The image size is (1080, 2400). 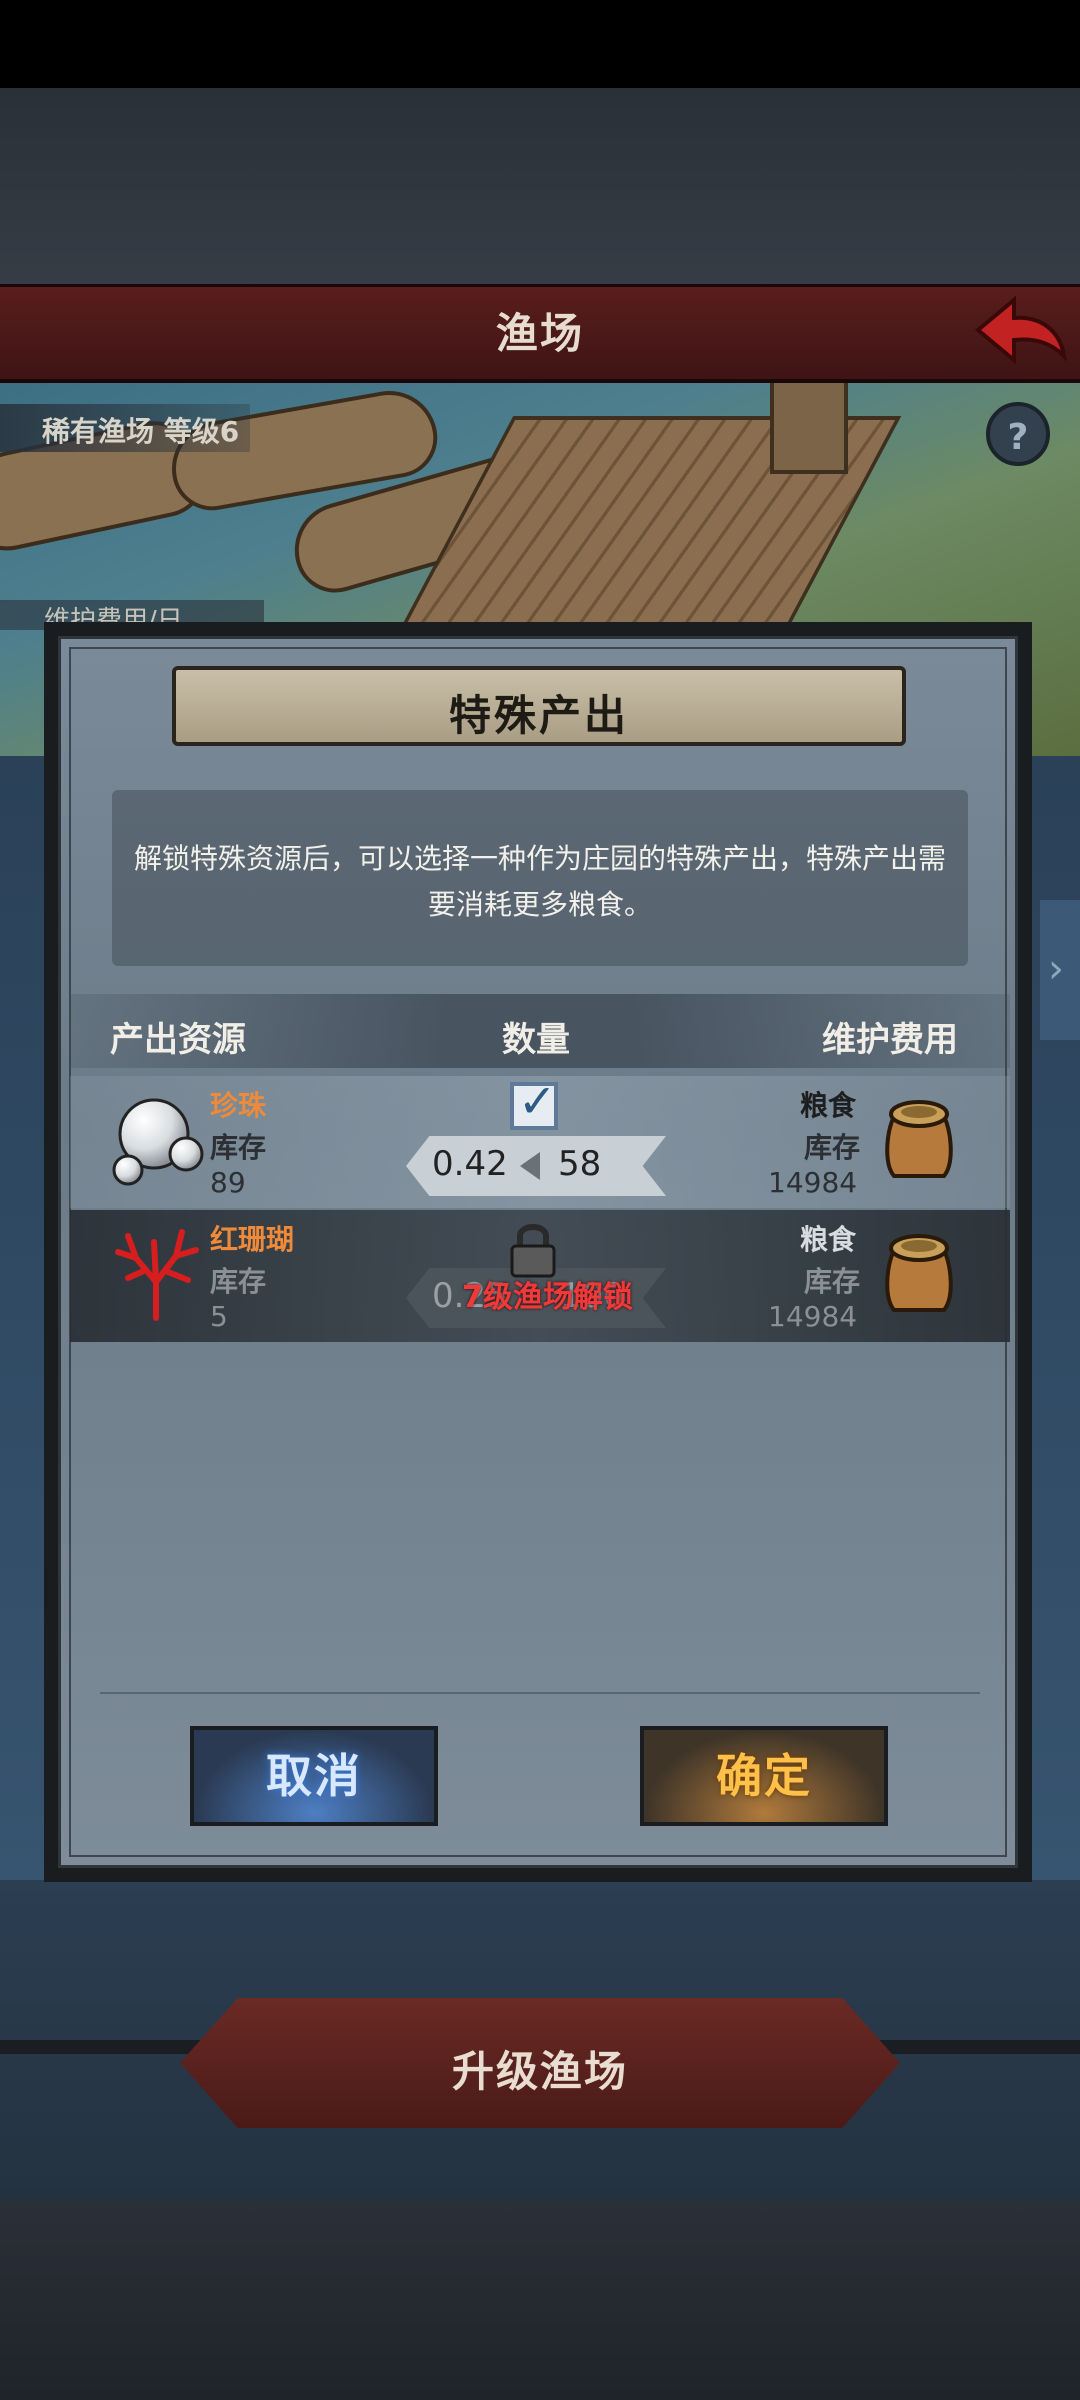 I want to click on select-checkbox: ✓, so click(x=534, y=1102).